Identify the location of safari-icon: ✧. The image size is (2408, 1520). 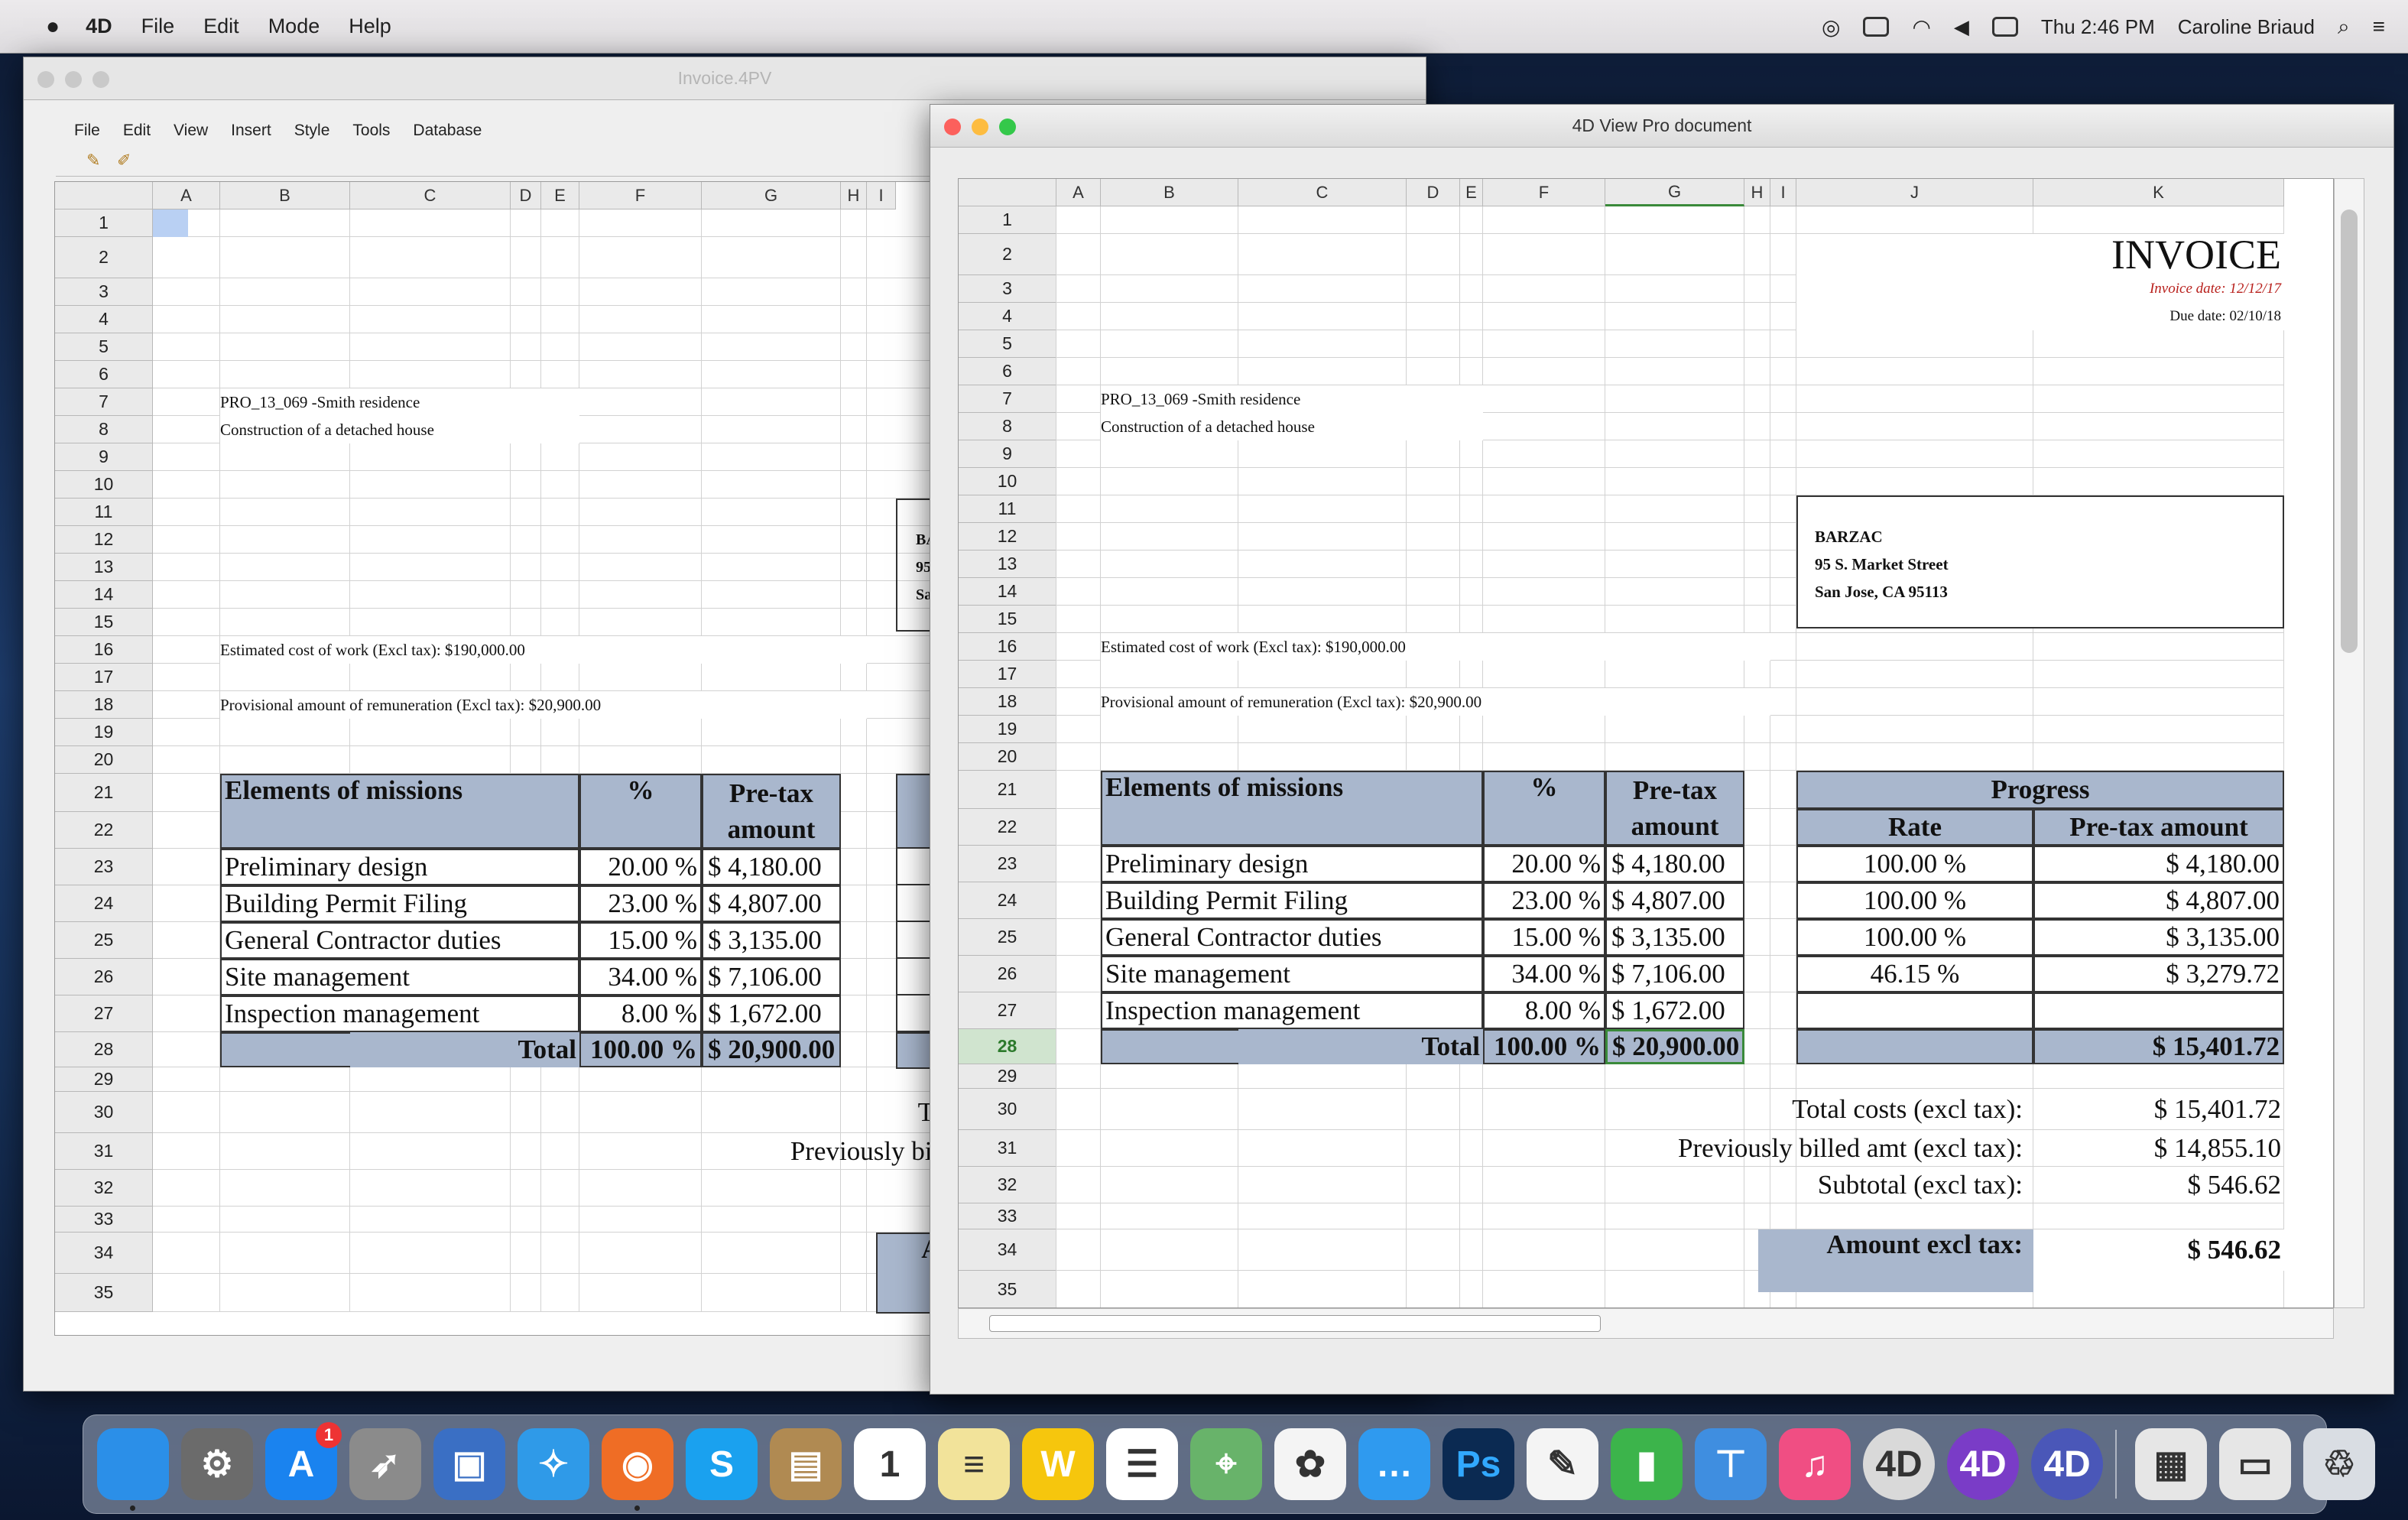
(553, 1464).